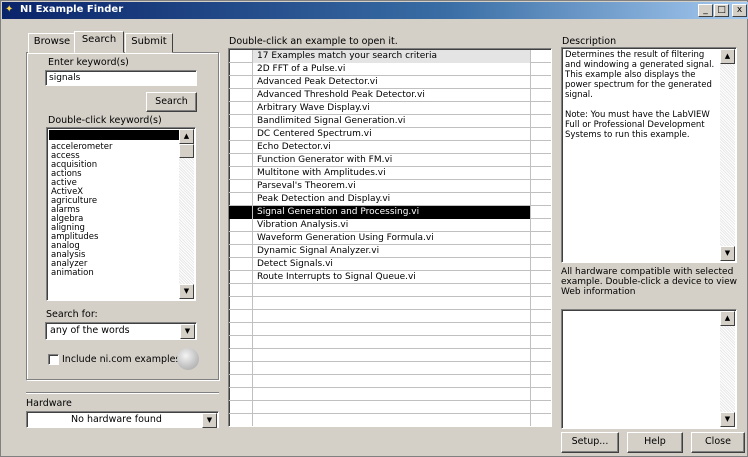  I want to click on hardware-list, so click(649, 369).